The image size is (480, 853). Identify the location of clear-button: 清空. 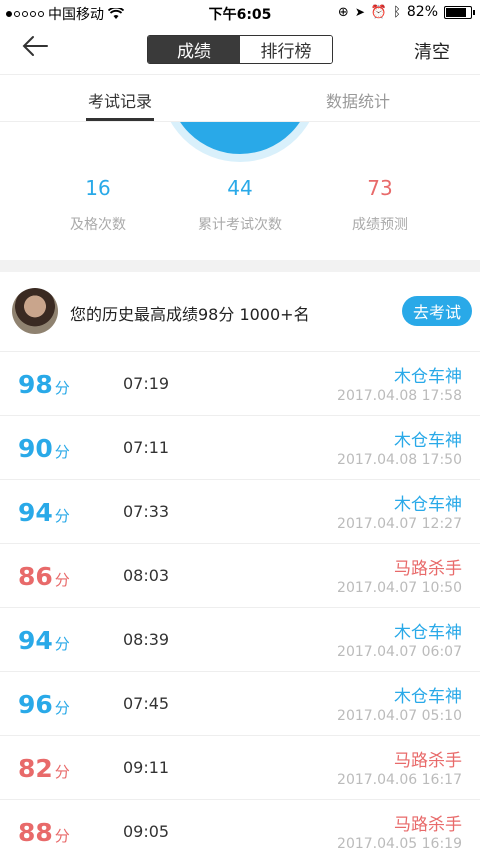
(432, 51).